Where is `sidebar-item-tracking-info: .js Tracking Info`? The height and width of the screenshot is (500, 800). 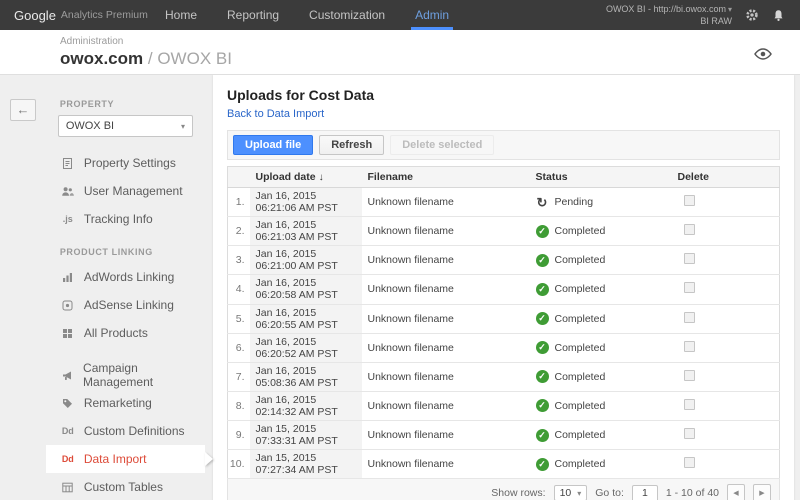
sidebar-item-tracking-info: .js Tracking Info is located at coordinates (125, 219).